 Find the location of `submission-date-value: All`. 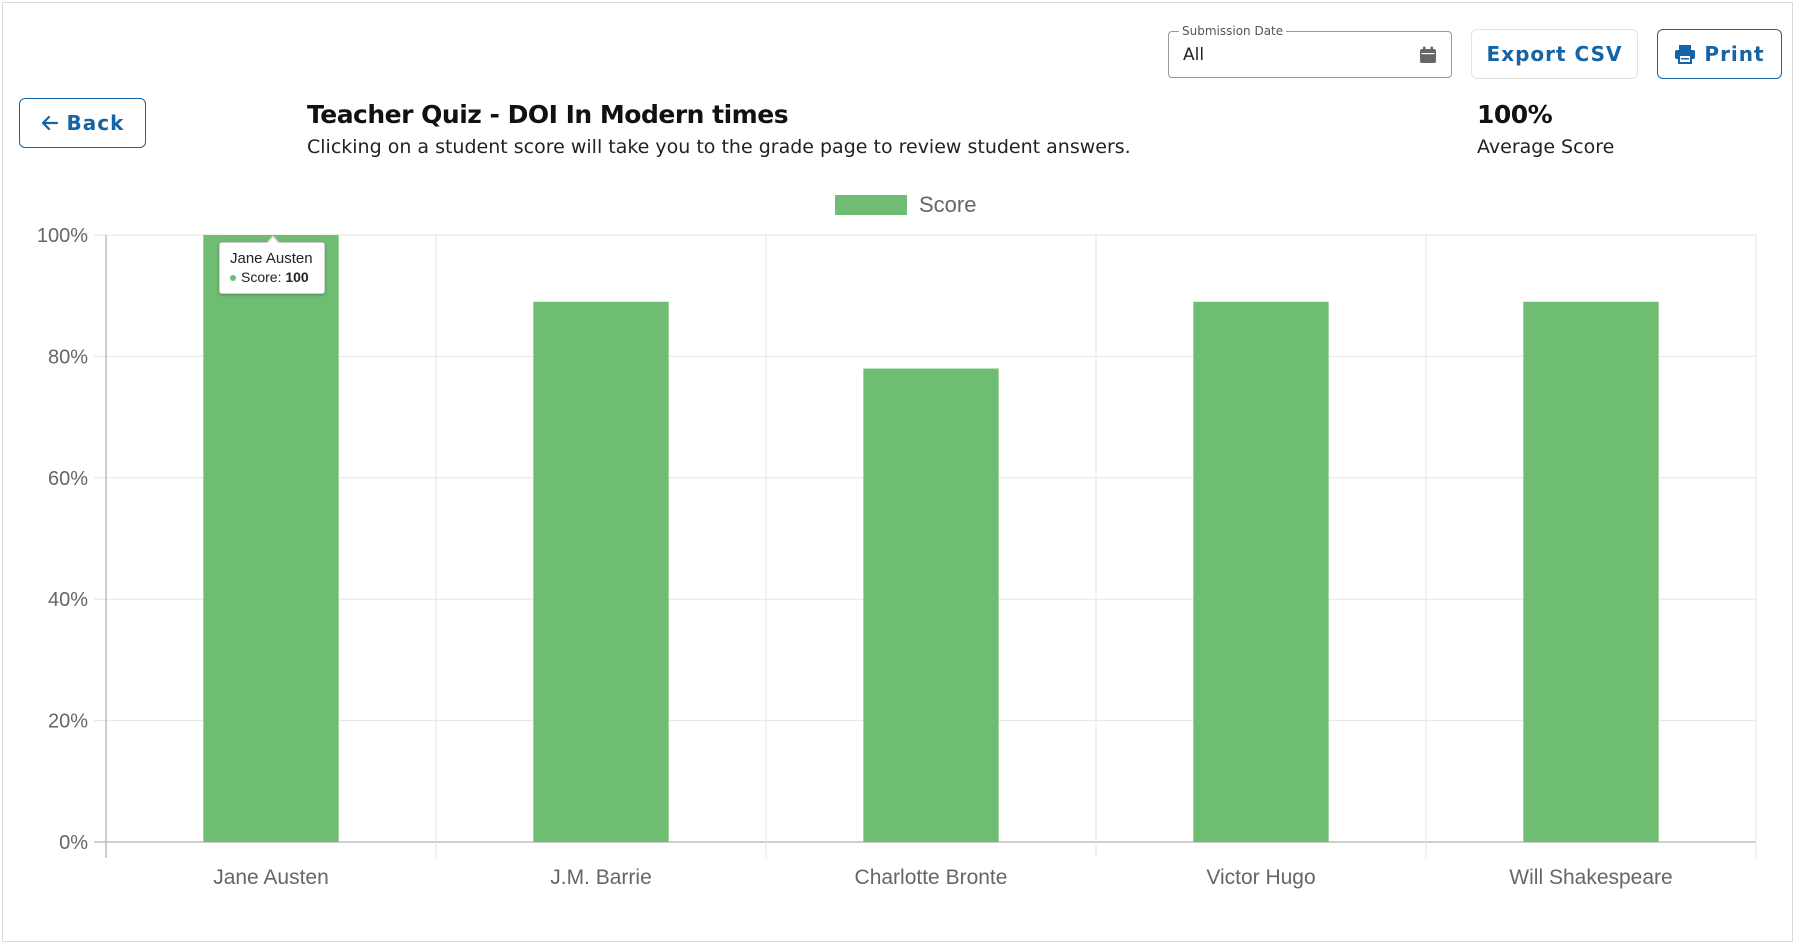

submission-date-value: All is located at coordinates (1194, 55).